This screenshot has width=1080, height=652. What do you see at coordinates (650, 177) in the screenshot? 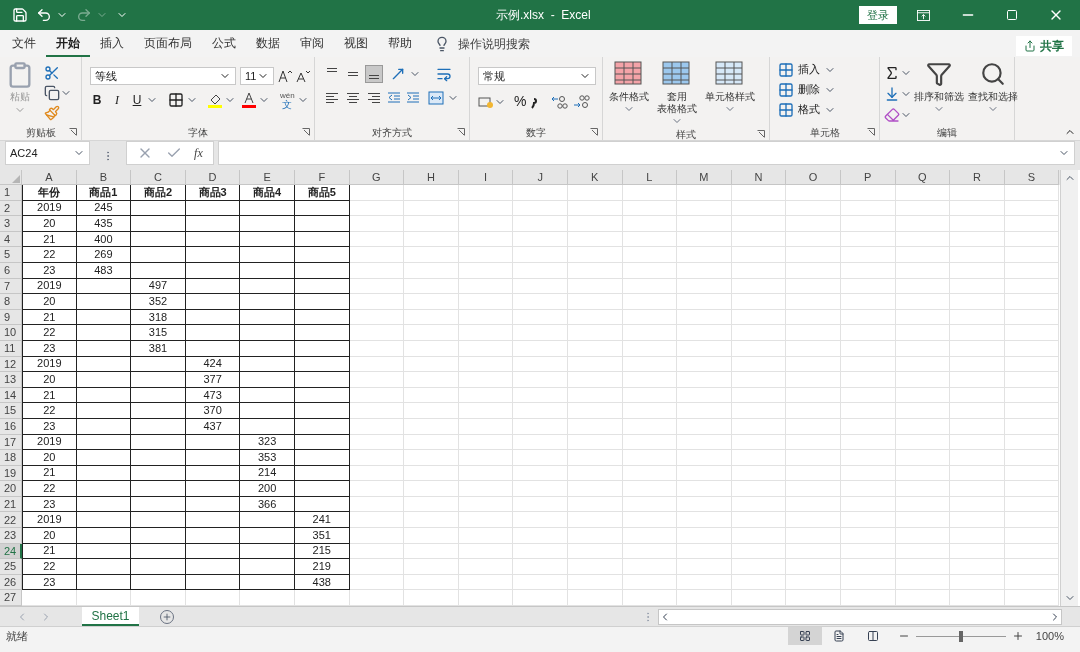
I see `column-header: L` at bounding box center [650, 177].